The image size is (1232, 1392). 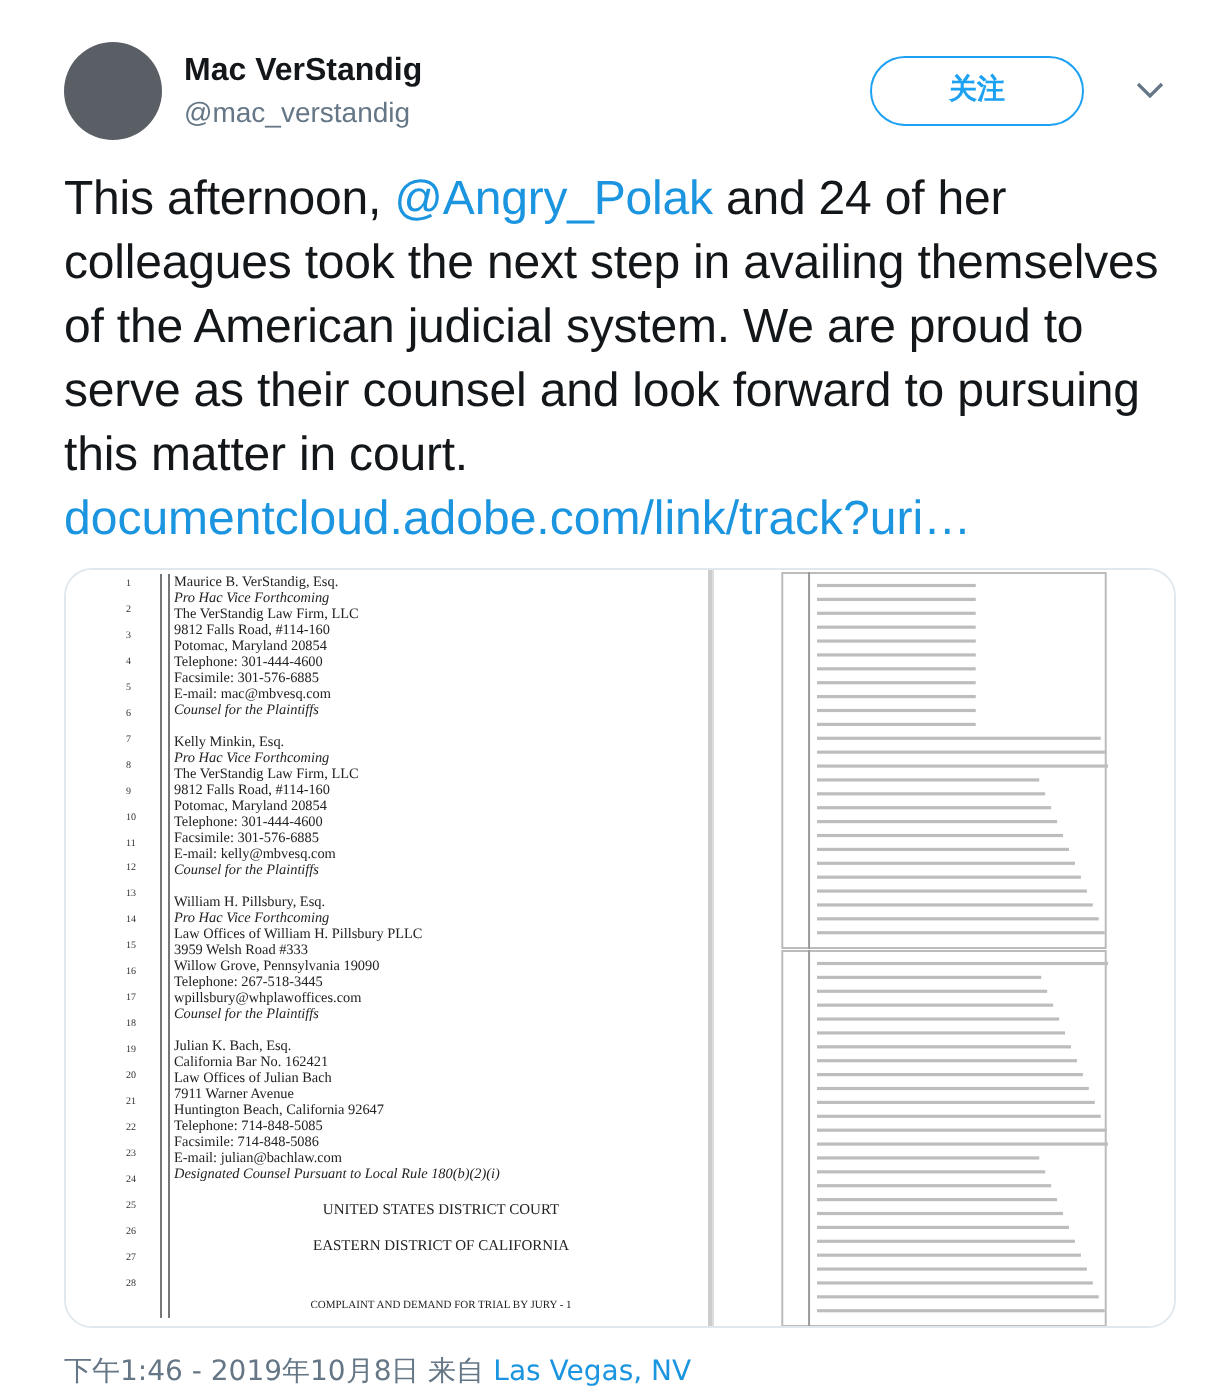 What do you see at coordinates (592, 1372) in the screenshot?
I see `location-link: Las Vegas, NV` at bounding box center [592, 1372].